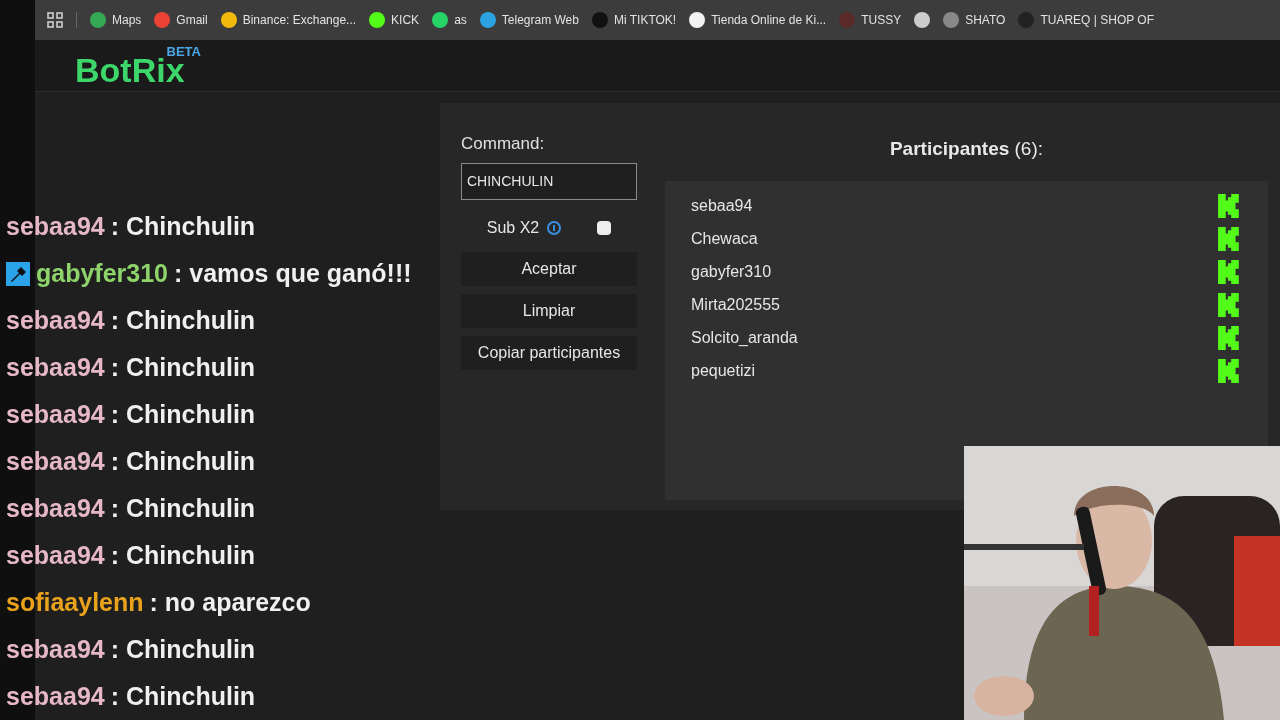 The width and height of the screenshot is (1280, 720). What do you see at coordinates (549, 181) in the screenshot?
I see `command-field: CHINCHULIN` at bounding box center [549, 181].